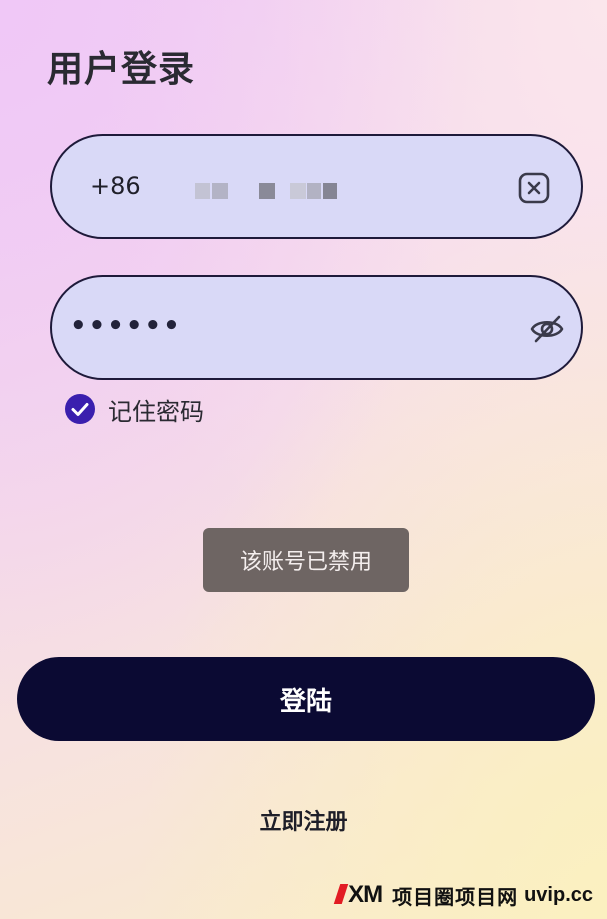  I want to click on eye-off-icon, so click(547, 329).